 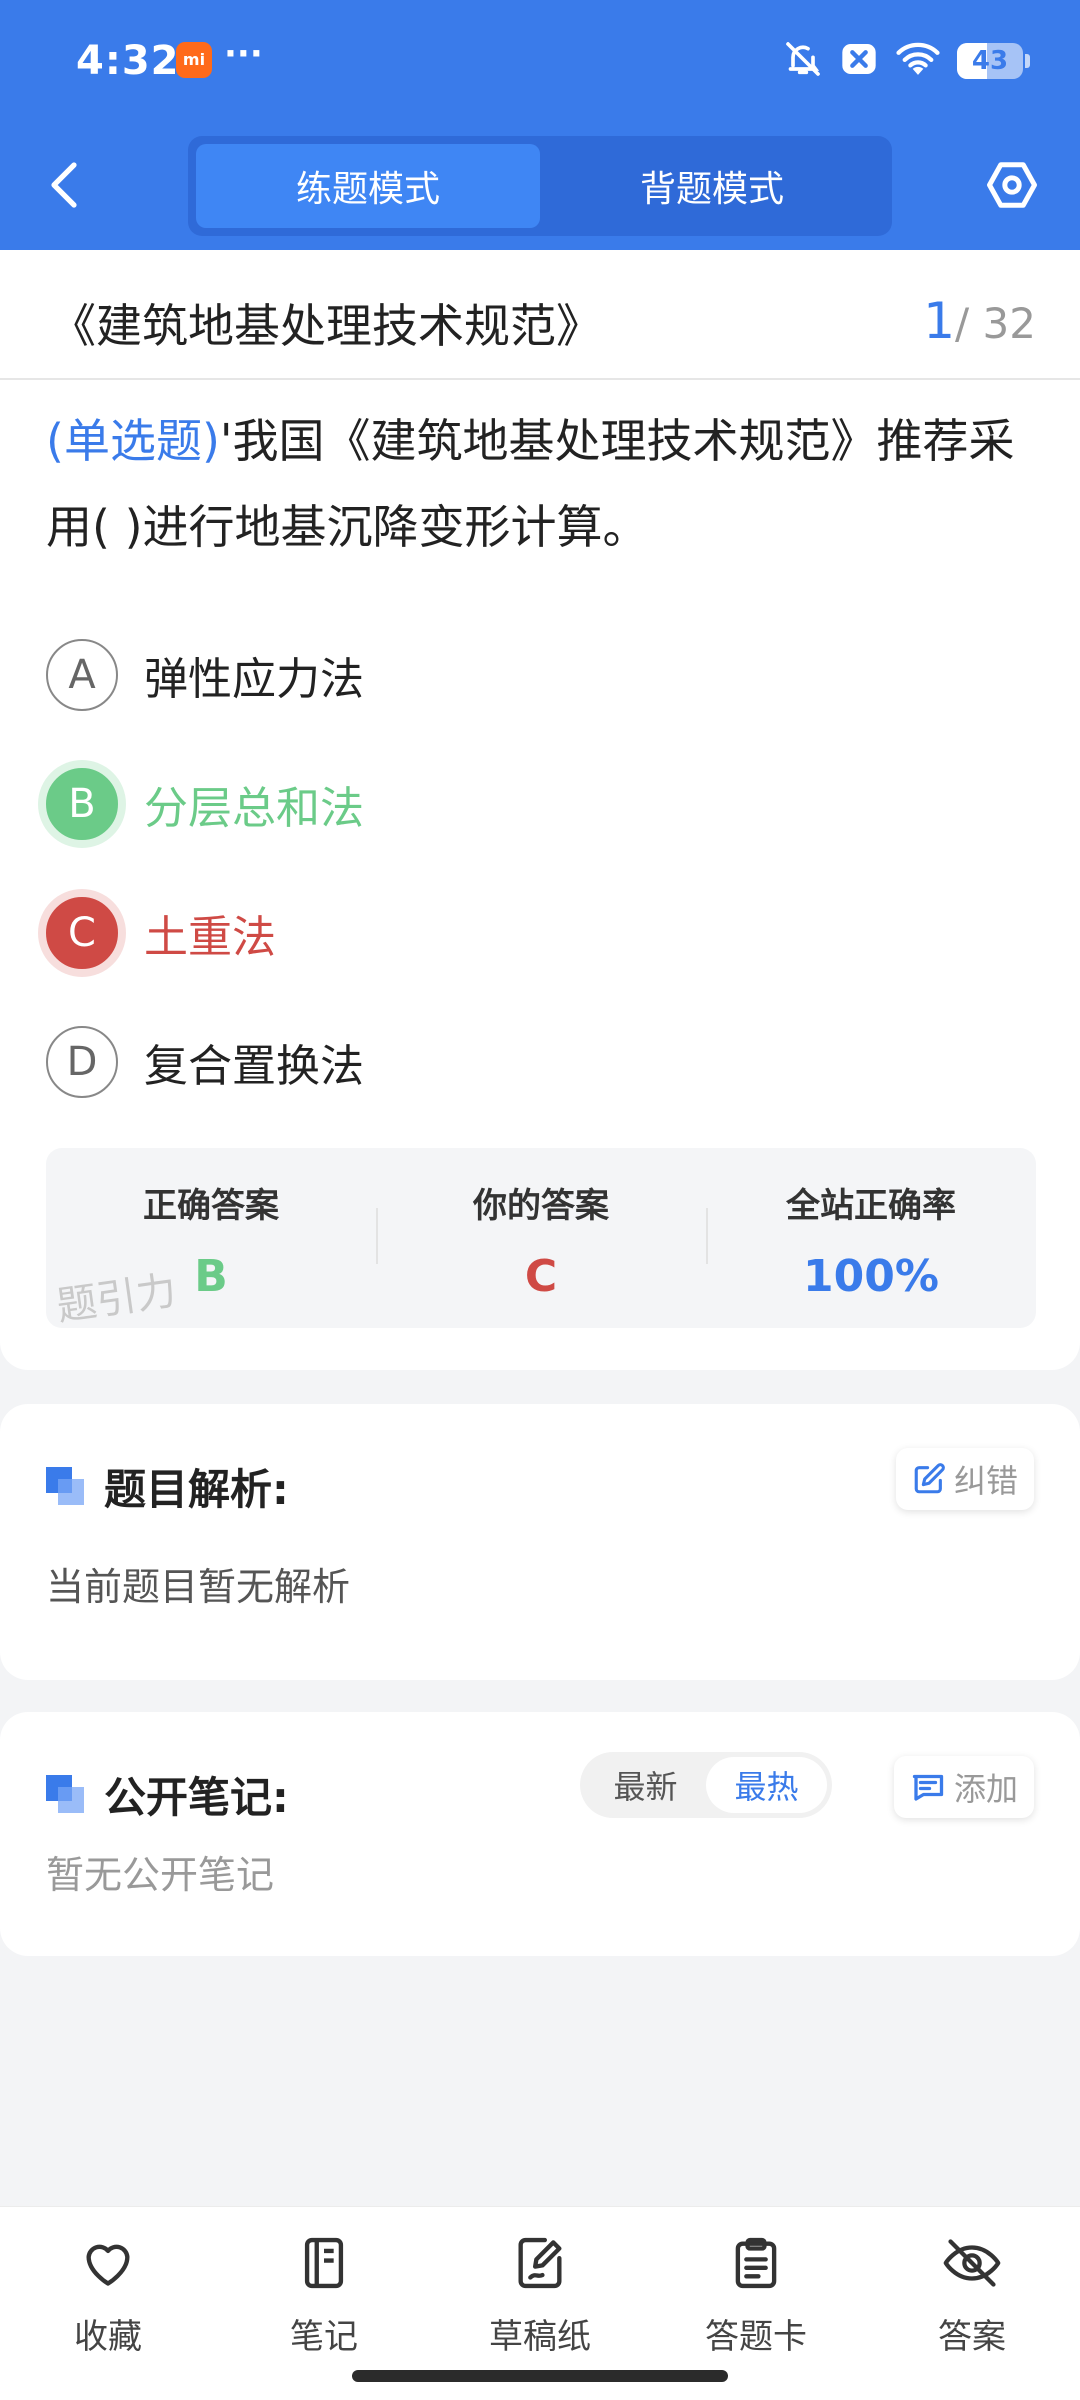 I want to click on mode-switch: 练题模式 背题模式, so click(x=540, y=186).